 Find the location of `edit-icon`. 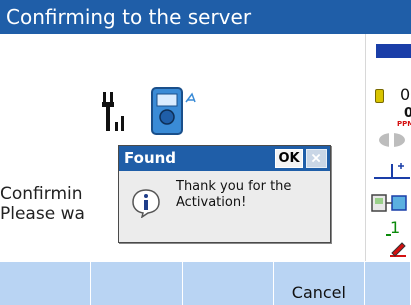

edit-icon is located at coordinates (398, 249).